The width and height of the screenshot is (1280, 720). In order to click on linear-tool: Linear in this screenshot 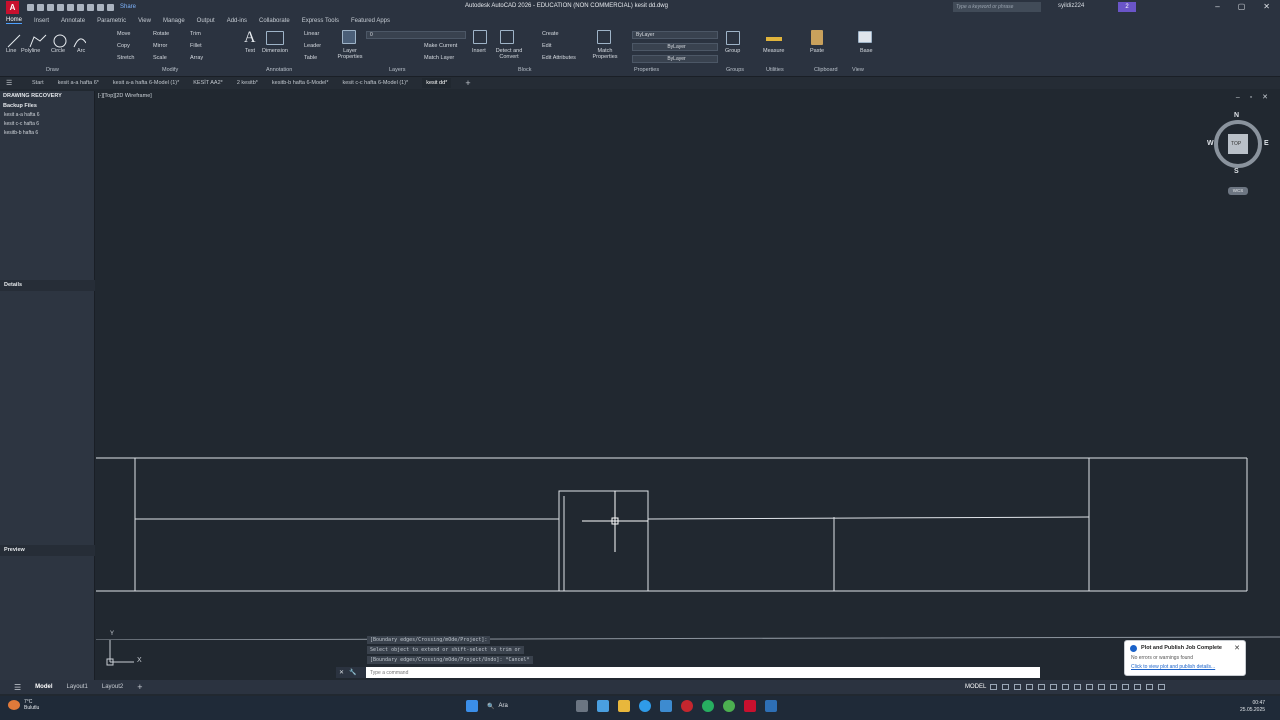, I will do `click(311, 34)`.